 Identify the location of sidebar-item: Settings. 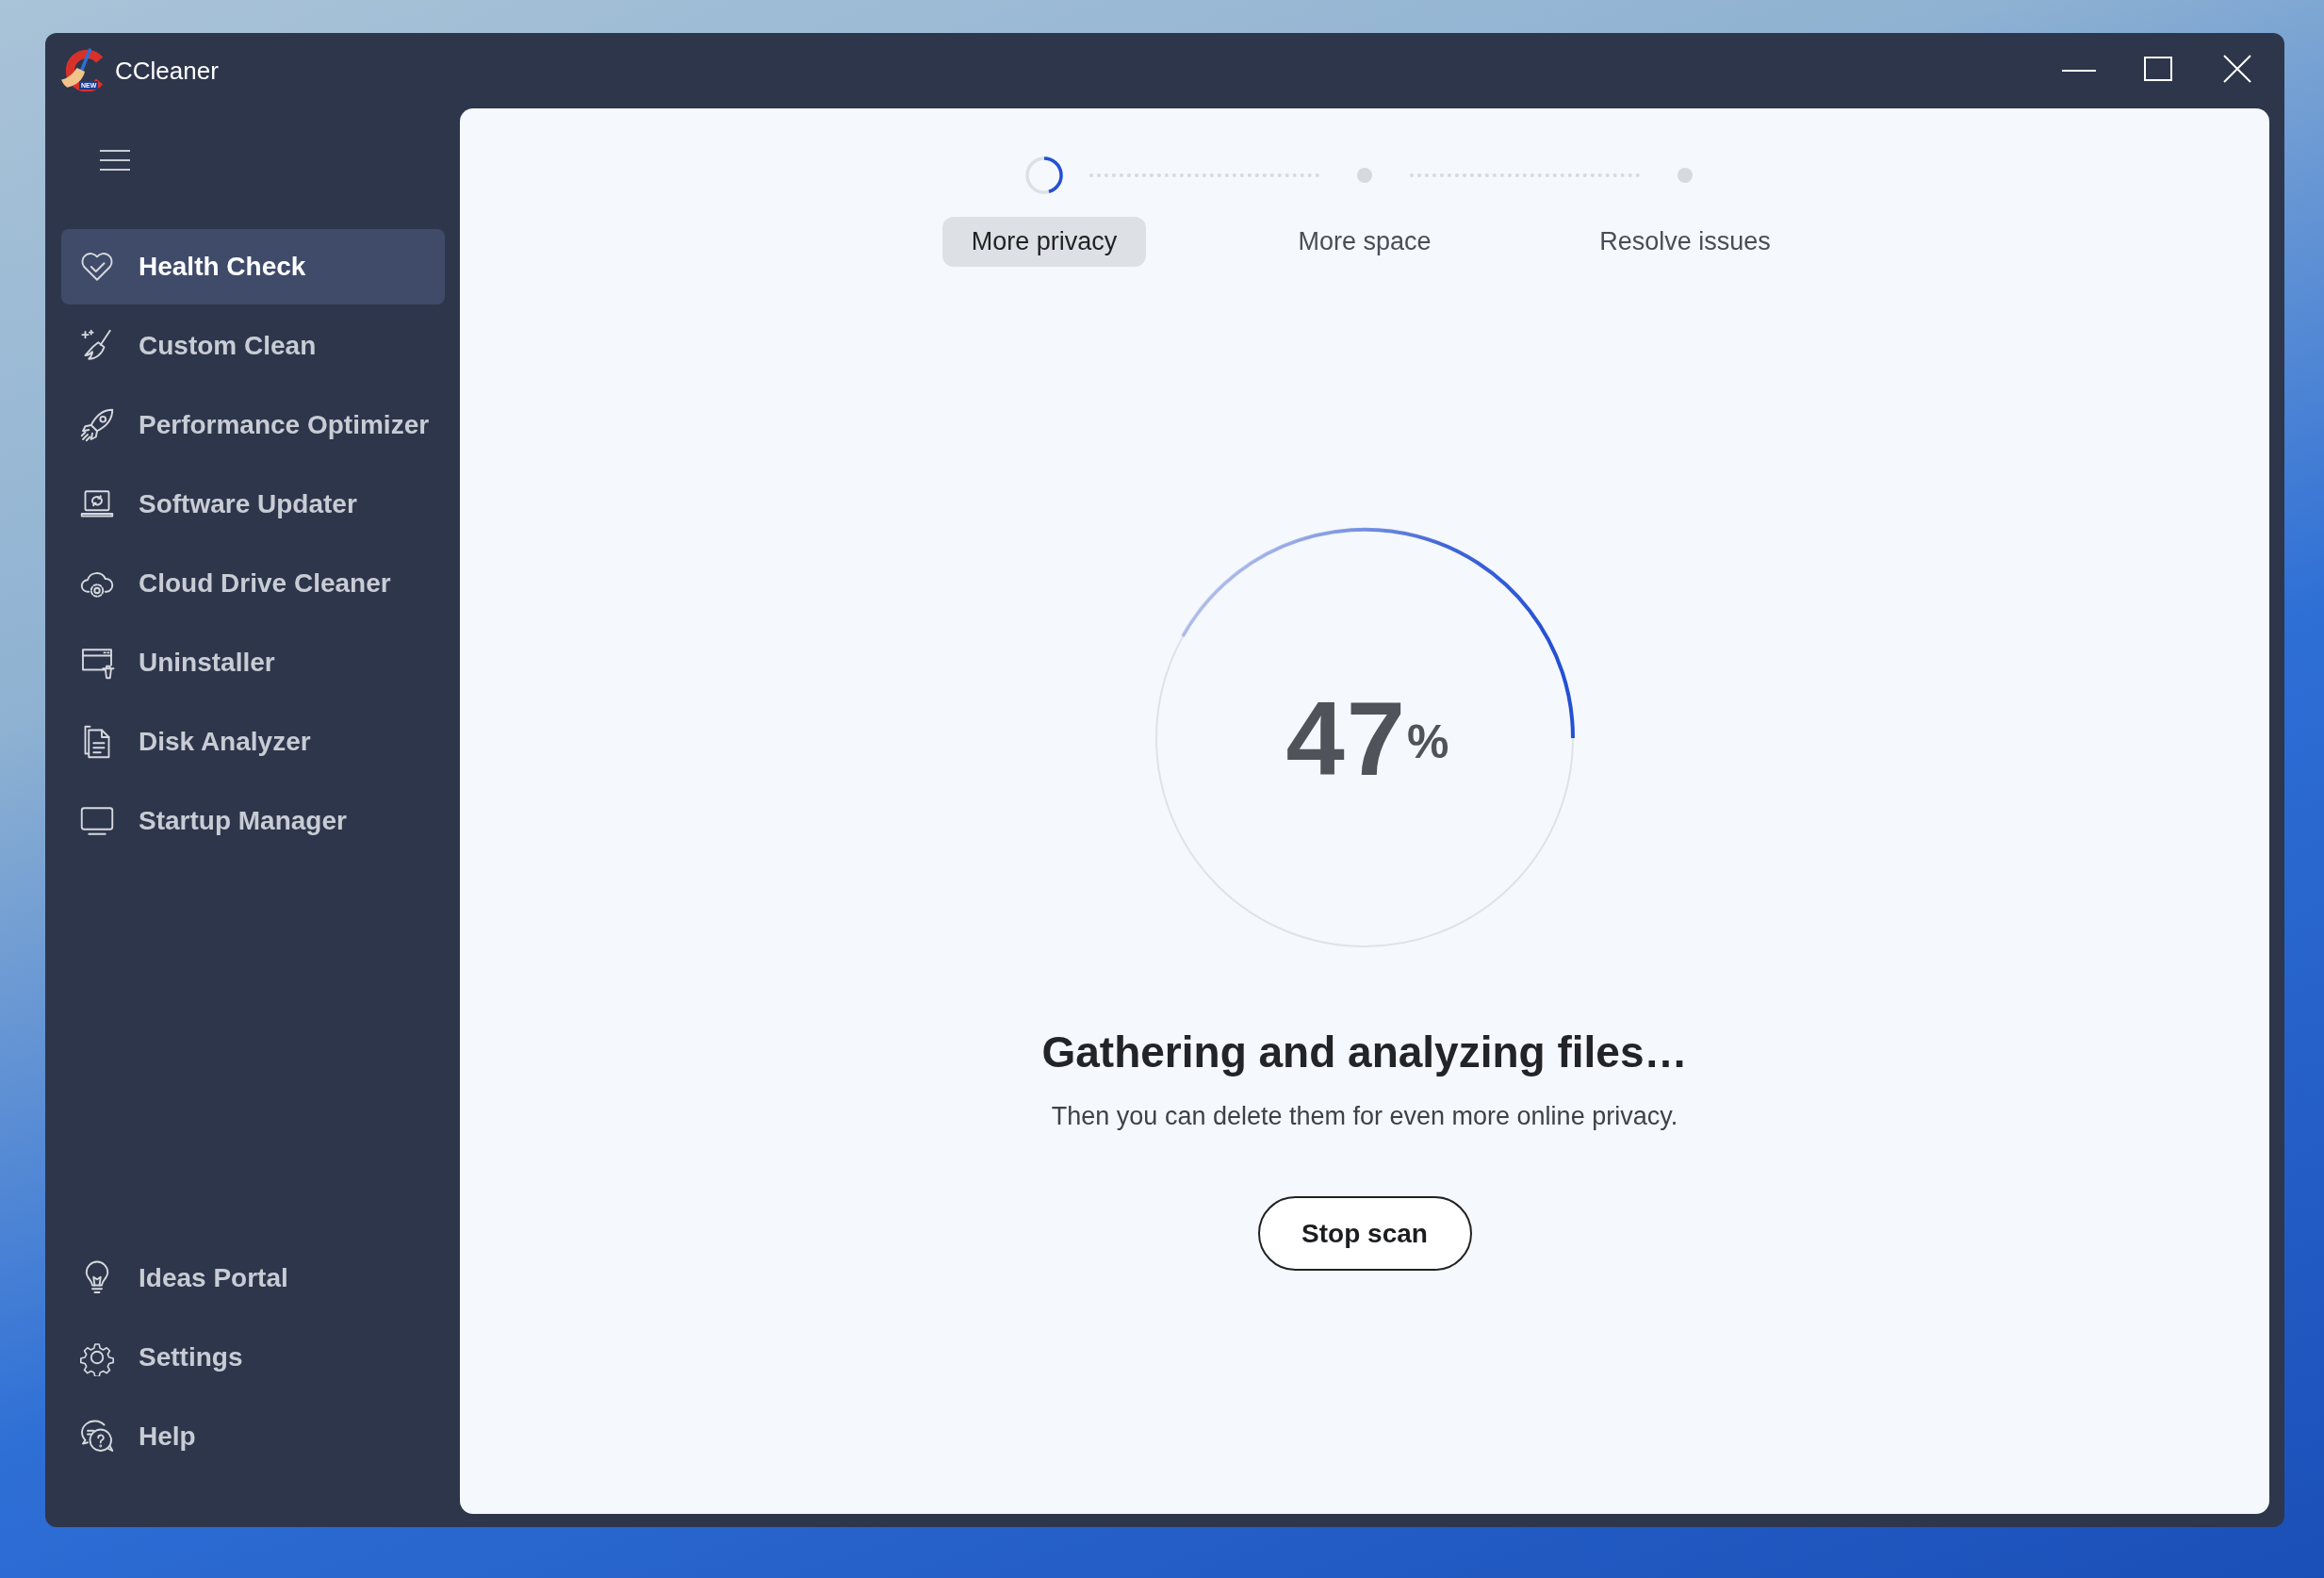
(253, 1358).